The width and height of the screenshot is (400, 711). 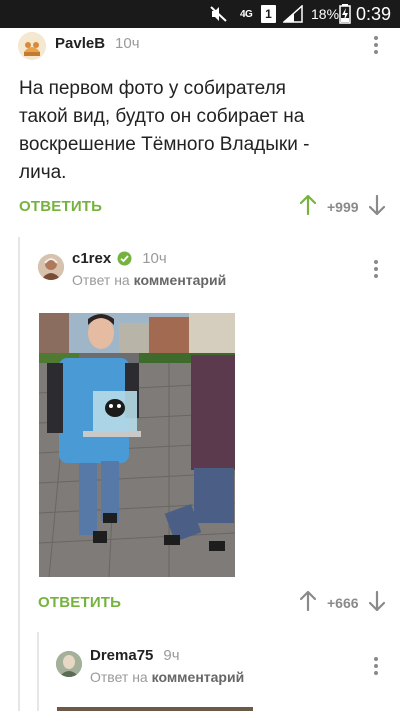 What do you see at coordinates (200, 14) in the screenshot?
I see `status-bar: 4G 1 18% 0:39` at bounding box center [200, 14].